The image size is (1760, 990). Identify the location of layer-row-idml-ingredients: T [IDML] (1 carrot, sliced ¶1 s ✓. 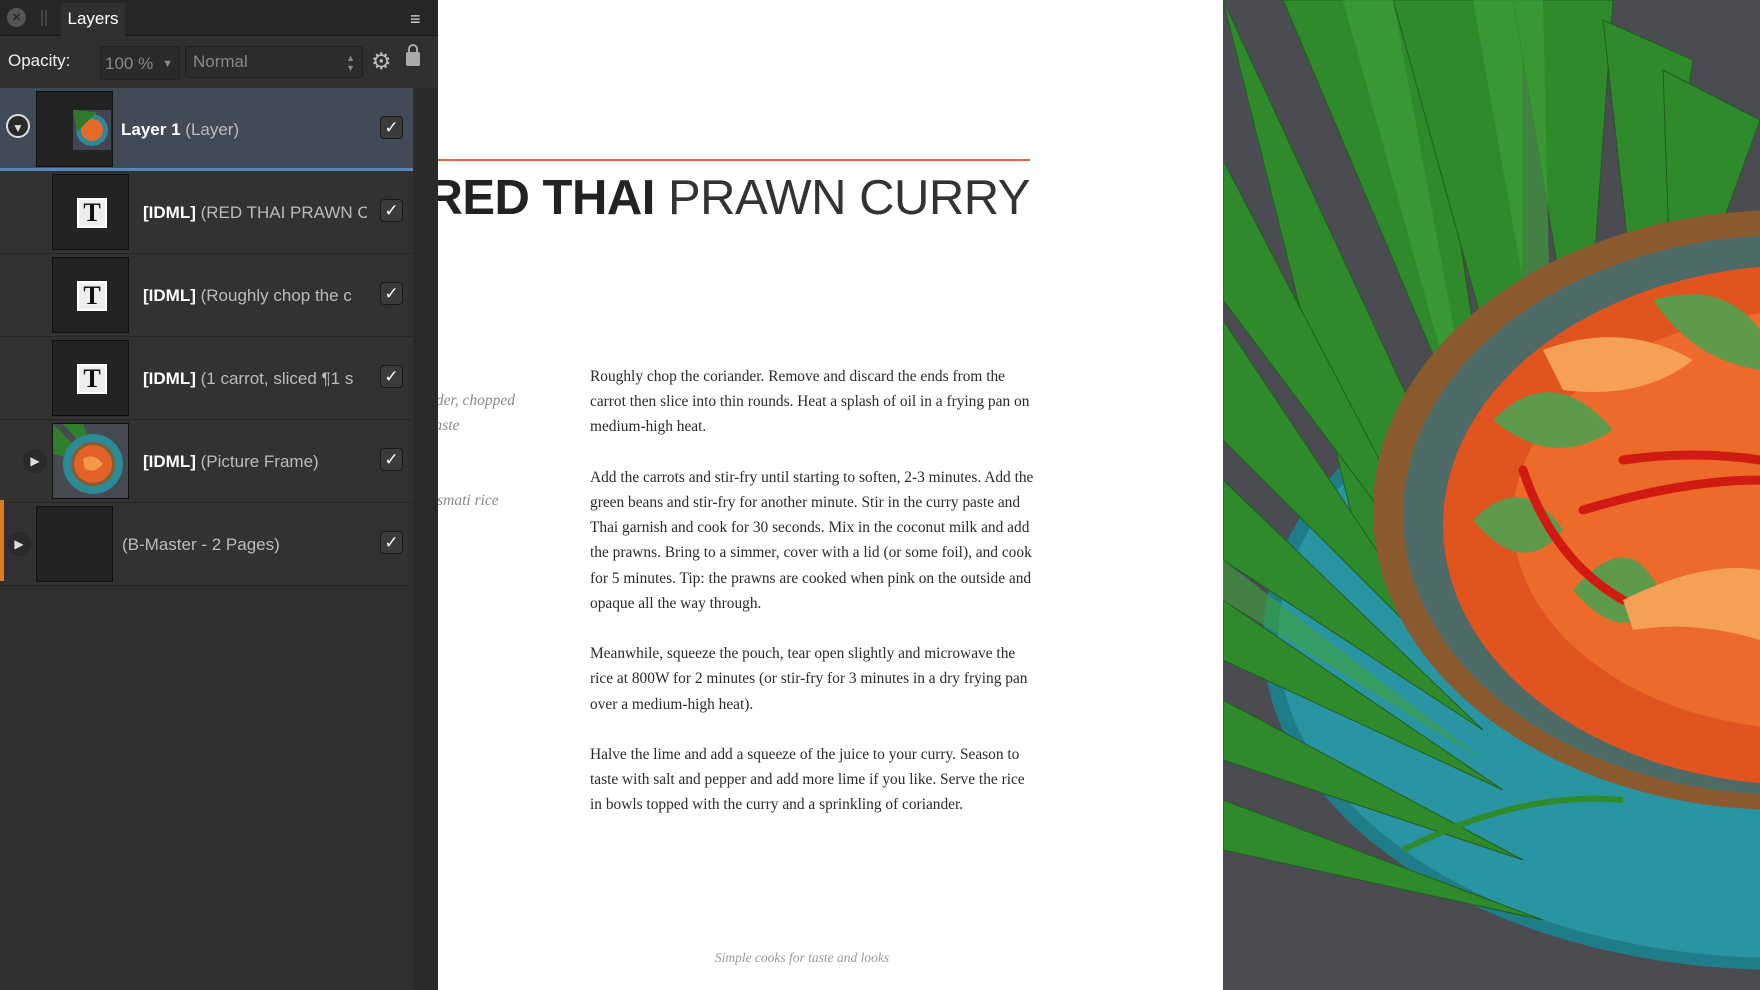
(206, 378).